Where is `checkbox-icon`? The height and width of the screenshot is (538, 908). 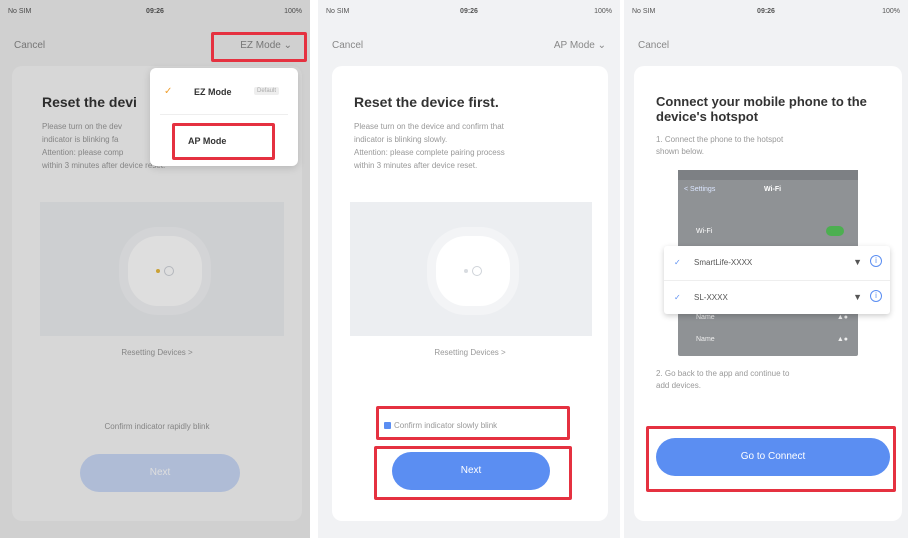 checkbox-icon is located at coordinates (387, 426).